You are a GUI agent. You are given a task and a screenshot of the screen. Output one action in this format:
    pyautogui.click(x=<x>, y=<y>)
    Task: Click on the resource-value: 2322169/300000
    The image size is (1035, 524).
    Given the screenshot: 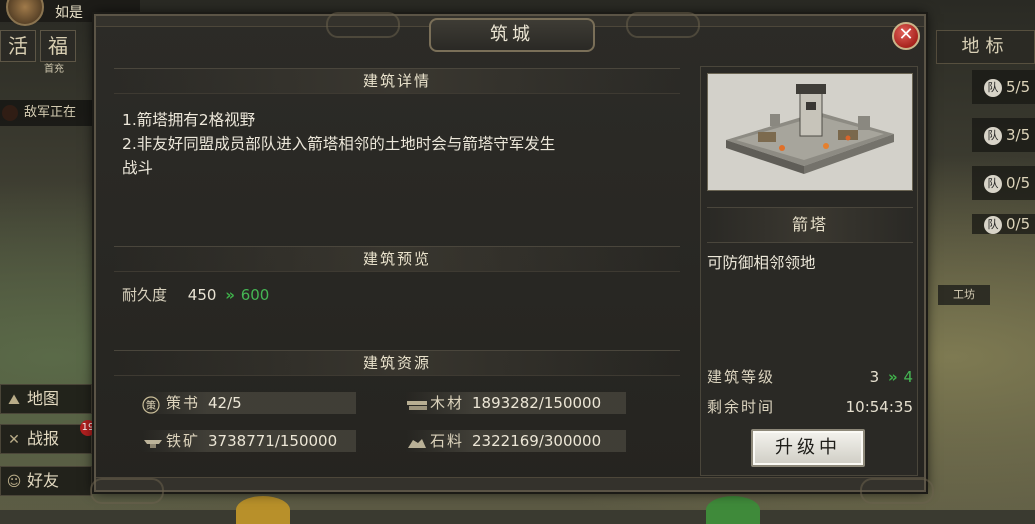 What is the action you would take?
    pyautogui.click(x=537, y=441)
    